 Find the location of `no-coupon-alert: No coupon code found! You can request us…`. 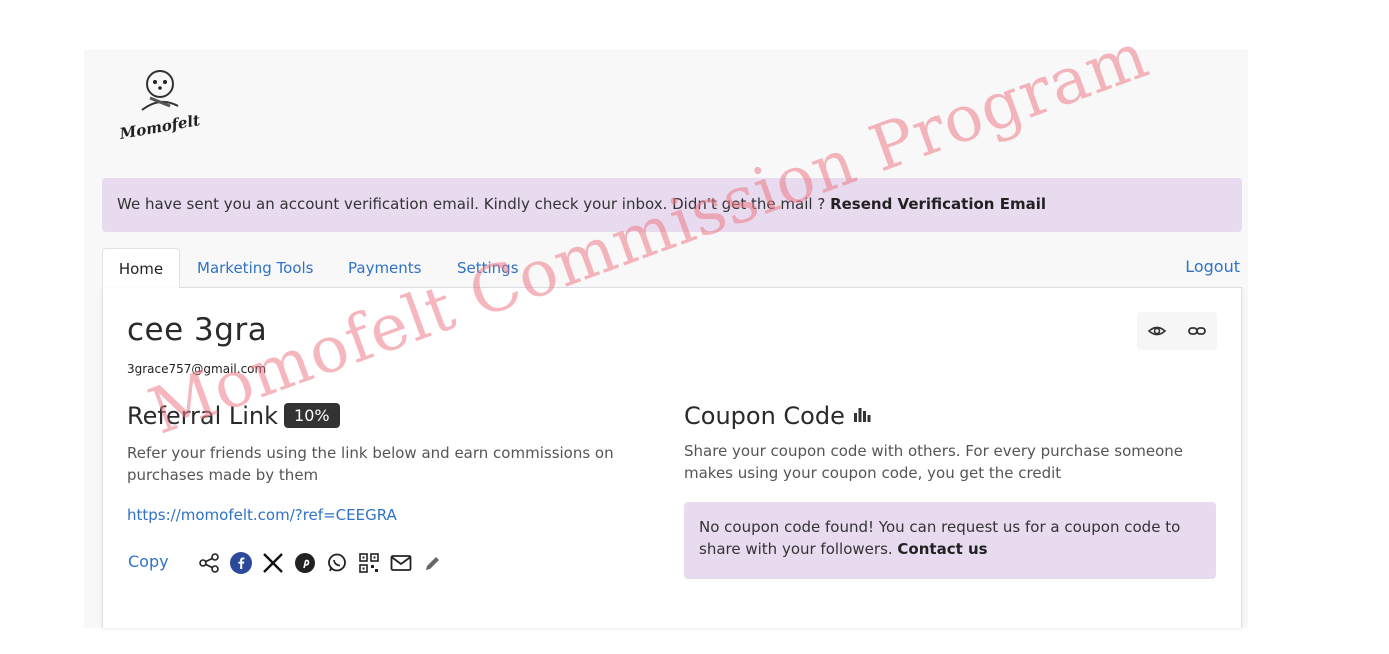

no-coupon-alert: No coupon code found! You can request us… is located at coordinates (950, 540).